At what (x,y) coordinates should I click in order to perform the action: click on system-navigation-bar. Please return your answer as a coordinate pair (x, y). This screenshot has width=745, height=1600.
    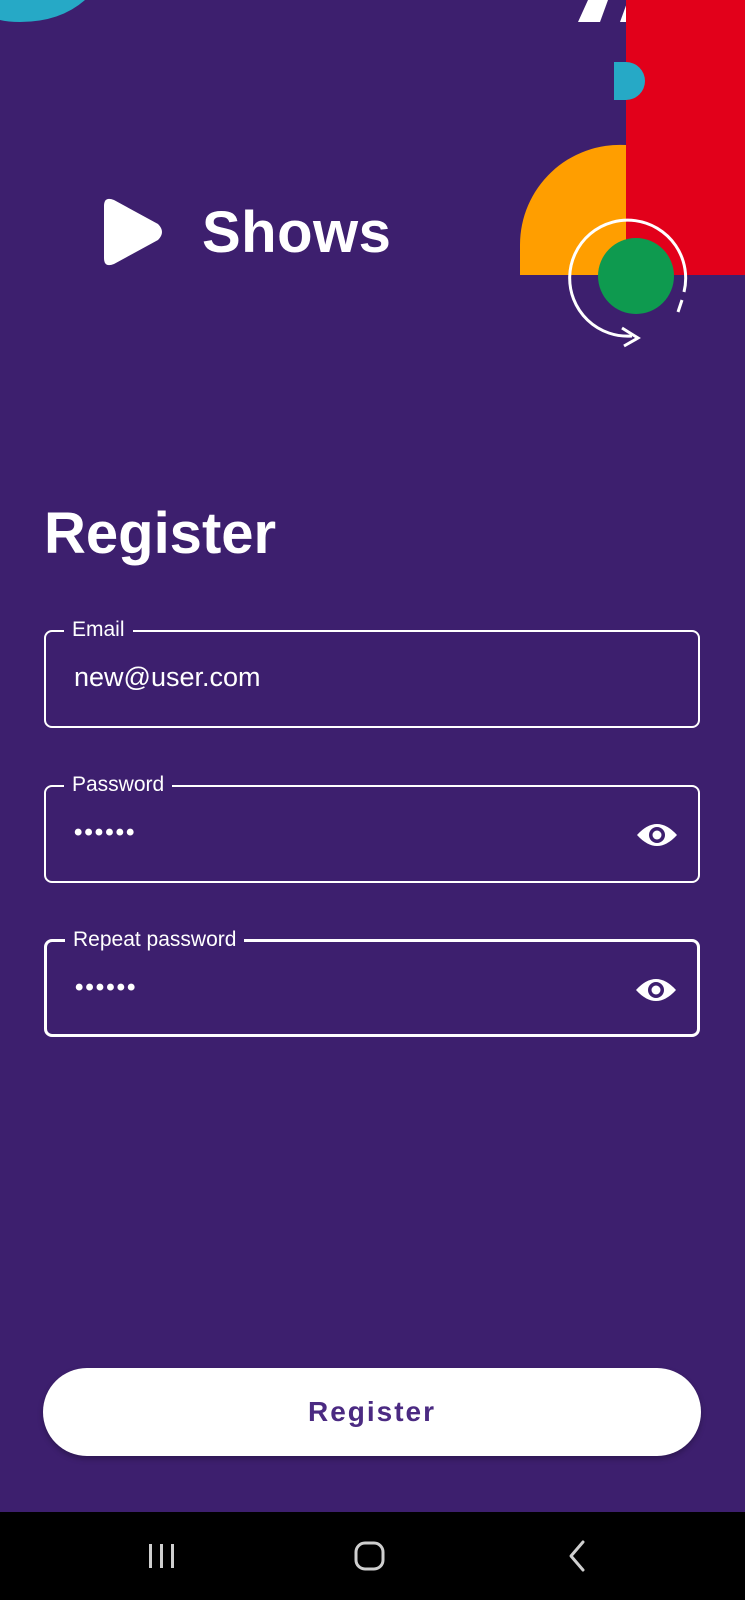
    Looking at the image, I should click on (372, 1556).